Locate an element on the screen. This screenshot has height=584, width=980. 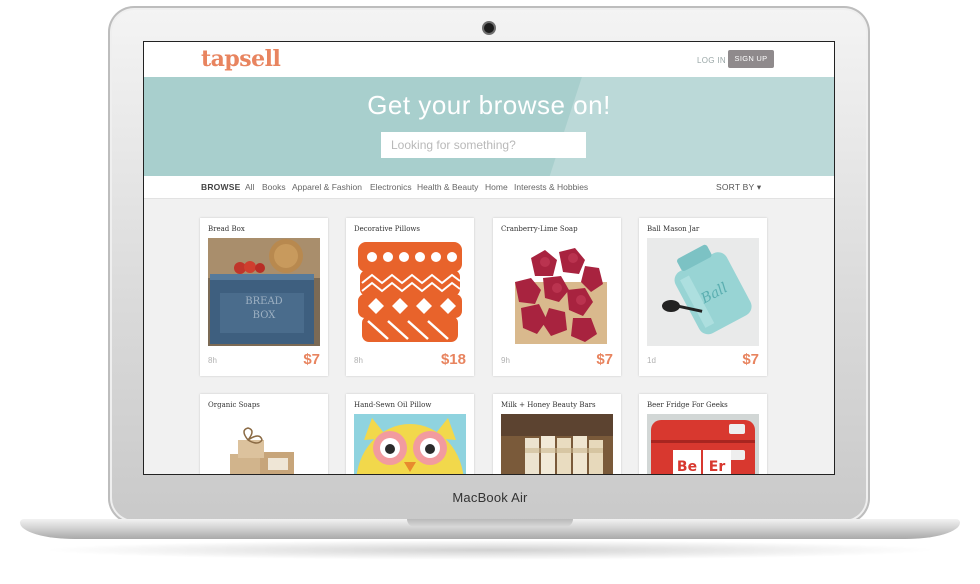
product-age: 1d is located at coordinates (651, 360).